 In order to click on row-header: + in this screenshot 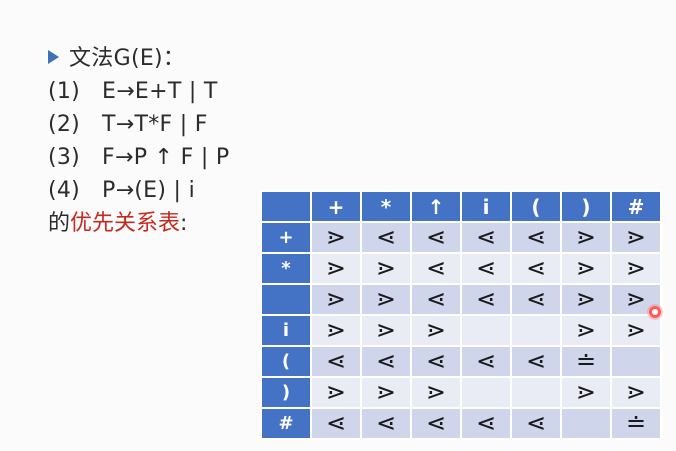, I will do `click(286, 237)`.